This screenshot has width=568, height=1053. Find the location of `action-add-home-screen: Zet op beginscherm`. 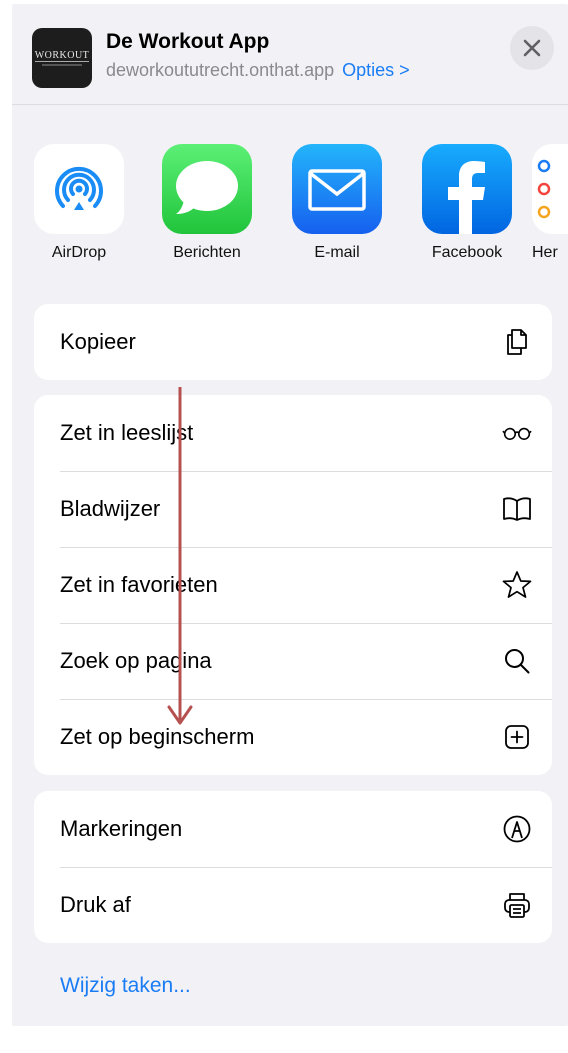

action-add-home-screen: Zet op beginscherm is located at coordinates (293, 737).